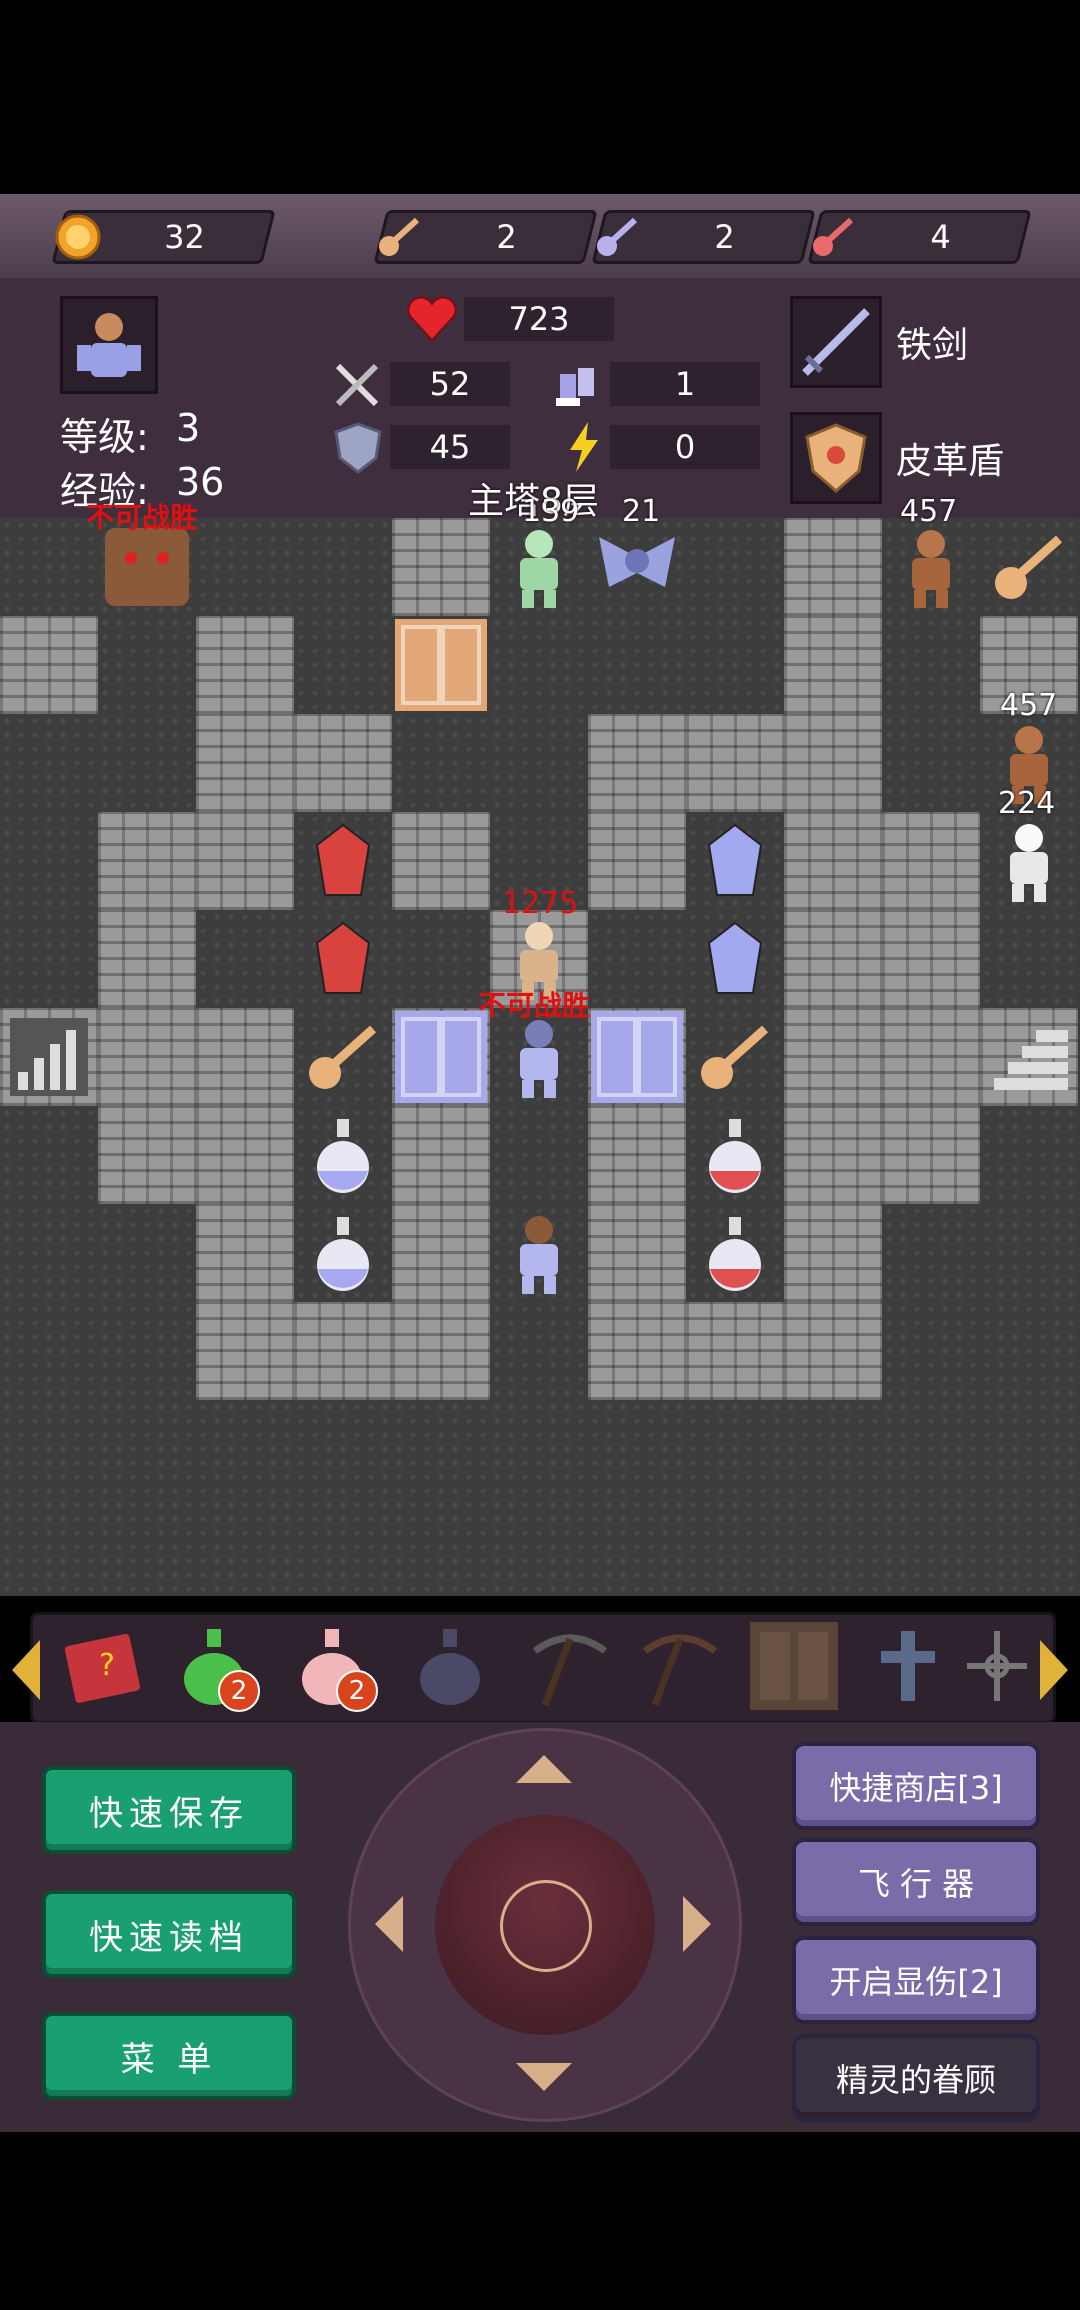 This screenshot has height=2310, width=1080. I want to click on dpad-center, so click(545, 1925).